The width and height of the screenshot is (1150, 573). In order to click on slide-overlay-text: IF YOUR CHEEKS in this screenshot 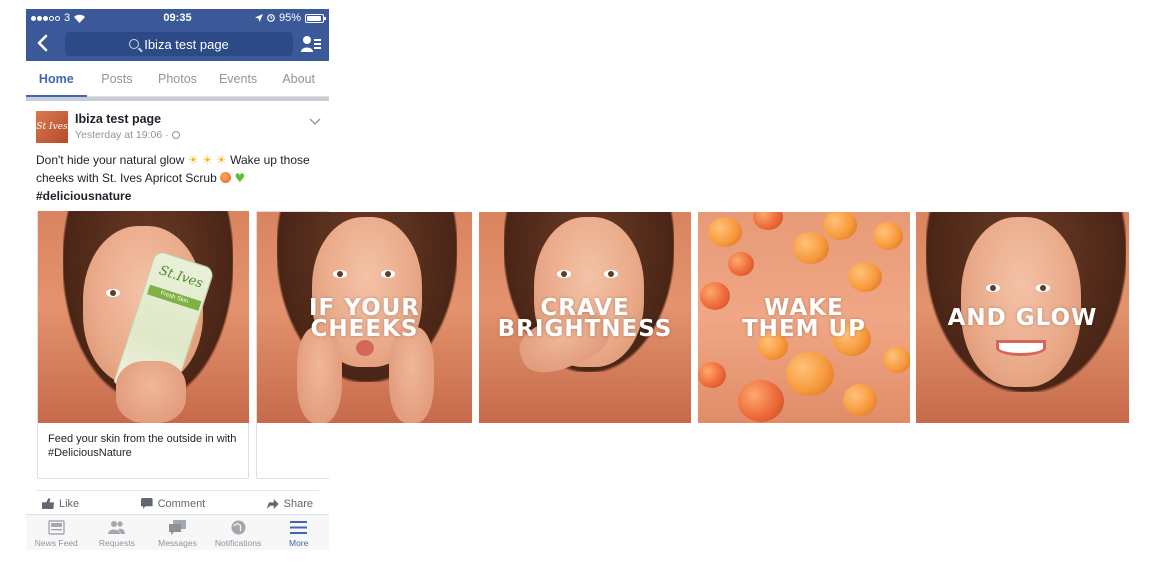, I will do `click(364, 319)`.